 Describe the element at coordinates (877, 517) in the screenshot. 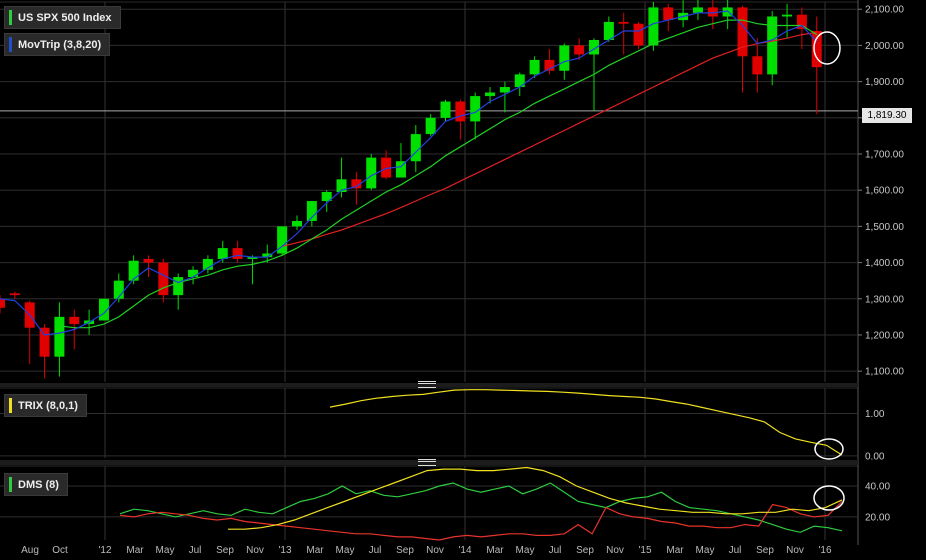

I see `dms-y-tick-label: 20.00` at that location.